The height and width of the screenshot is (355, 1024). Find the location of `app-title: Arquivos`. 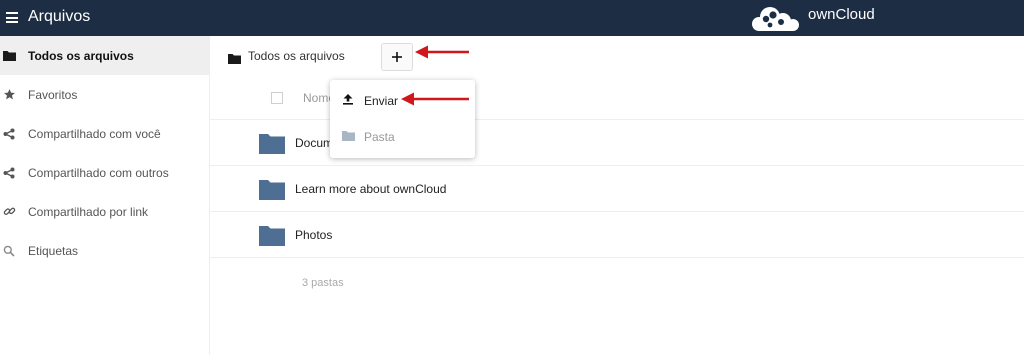

app-title: Arquivos is located at coordinates (59, 17).